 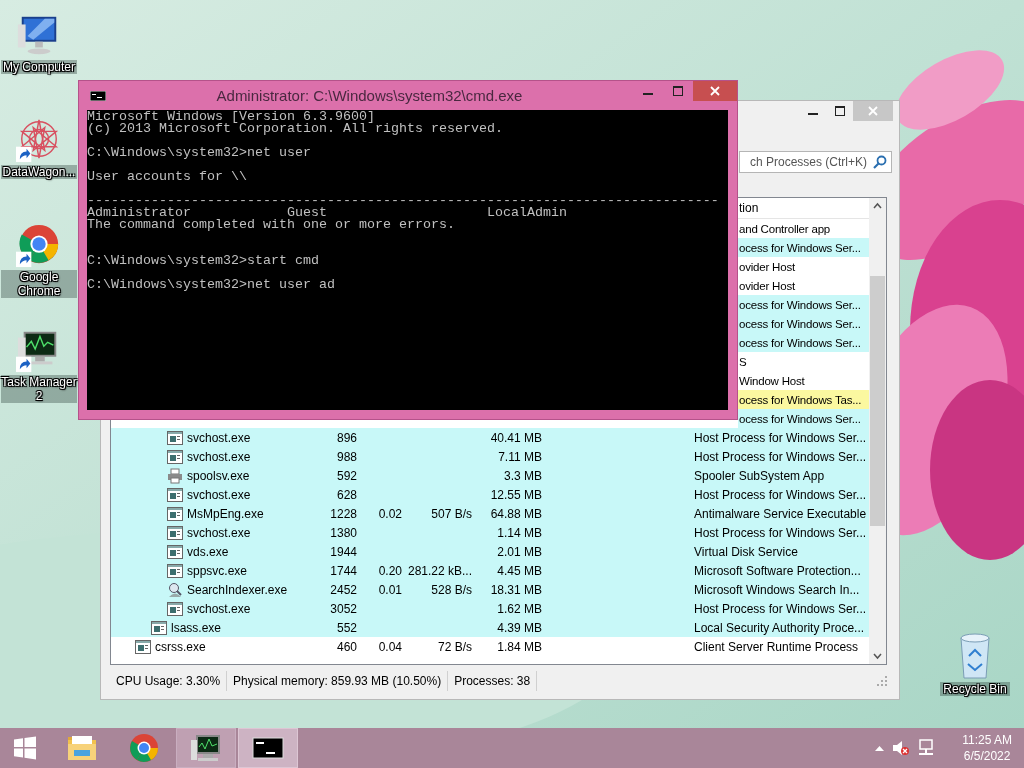 What do you see at coordinates (271, 225) in the screenshot?
I see `console-line: The command completed with one or more errors.` at bounding box center [271, 225].